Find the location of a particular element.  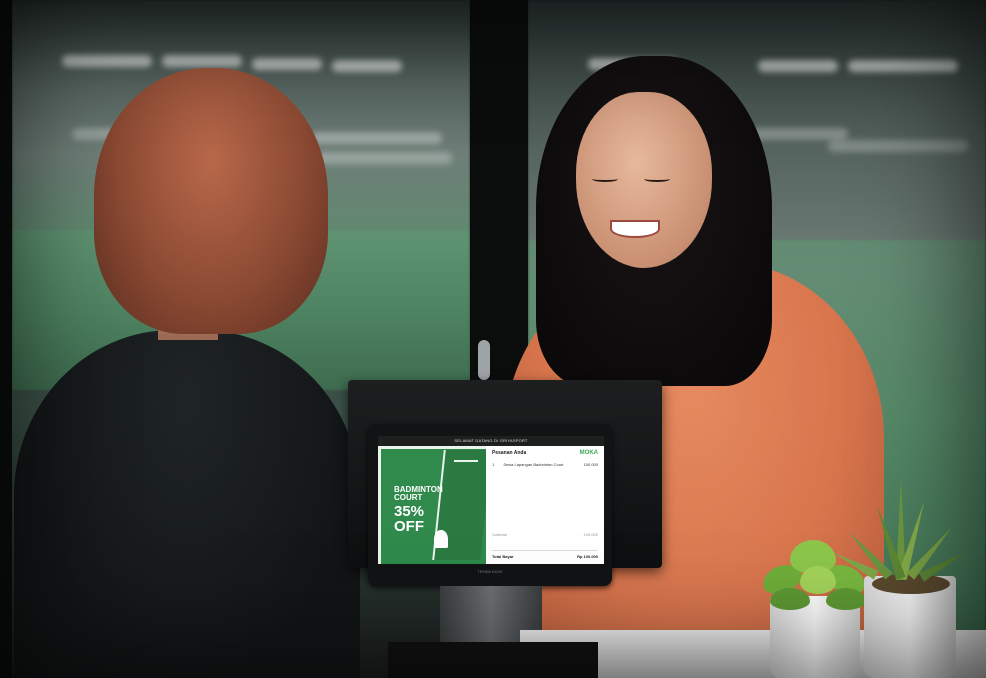

item-price: 100.000 is located at coordinates (590, 464).